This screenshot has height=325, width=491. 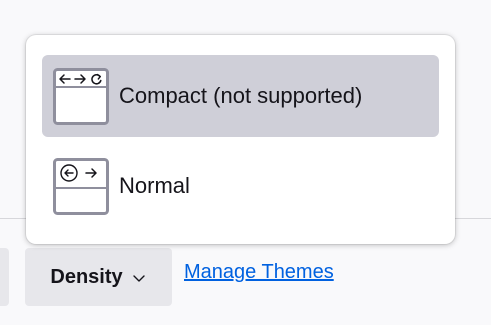 What do you see at coordinates (139, 278) in the screenshot?
I see `chevron-down-icon` at bounding box center [139, 278].